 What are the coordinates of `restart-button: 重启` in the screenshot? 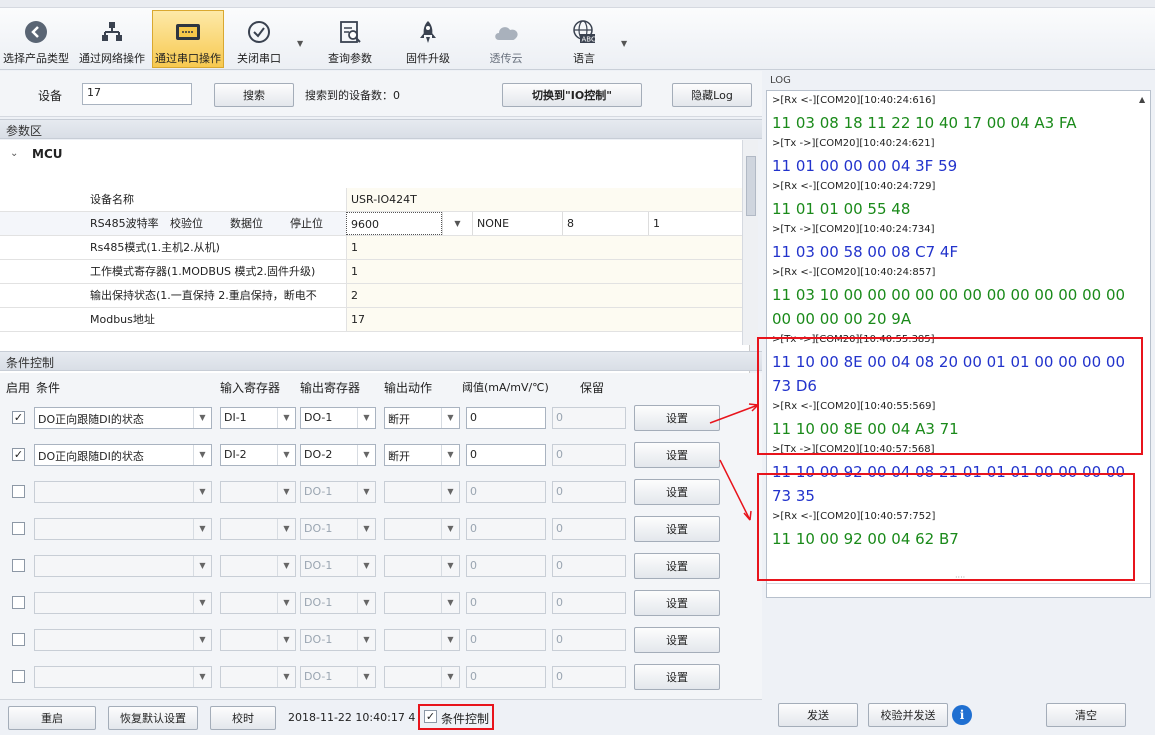 It's located at (52, 718).